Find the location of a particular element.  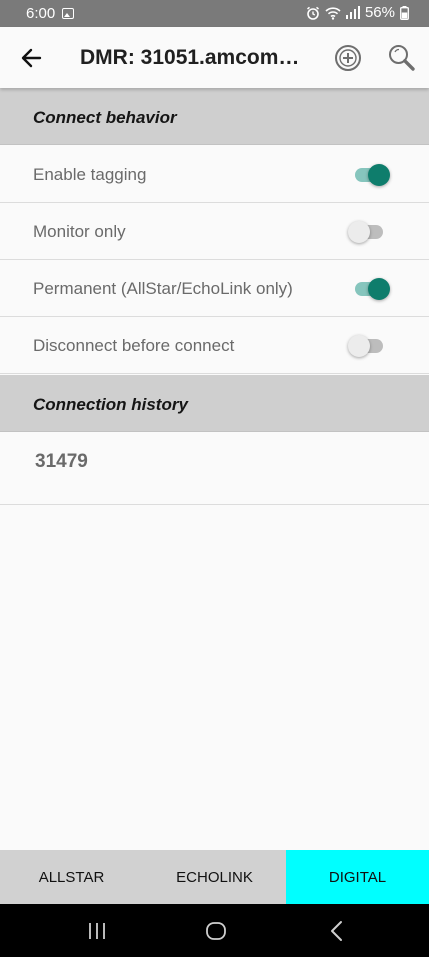

tab-allstar: ALLSTAR is located at coordinates (71, 877).